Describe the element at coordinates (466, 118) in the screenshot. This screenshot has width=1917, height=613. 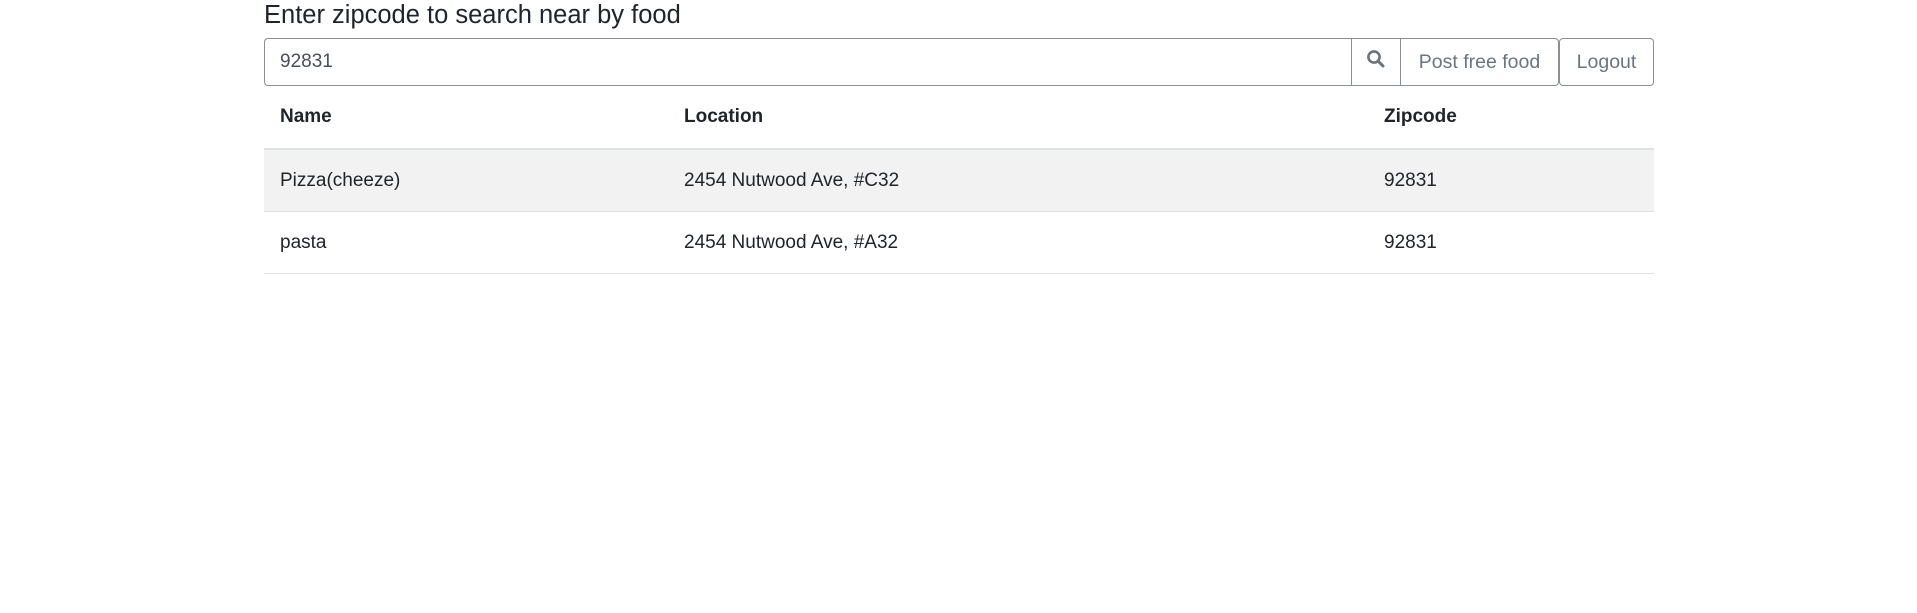
I see `column-header-name: Name` at that location.